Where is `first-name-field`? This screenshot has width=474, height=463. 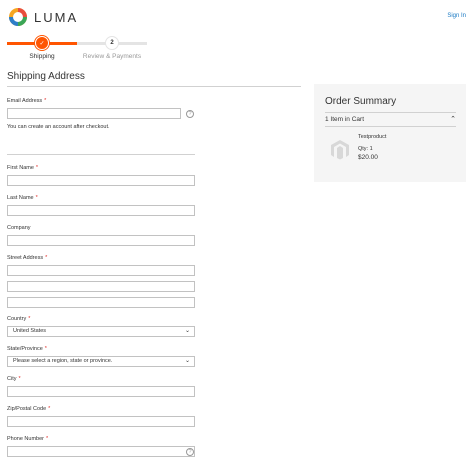 first-name-field is located at coordinates (101, 180).